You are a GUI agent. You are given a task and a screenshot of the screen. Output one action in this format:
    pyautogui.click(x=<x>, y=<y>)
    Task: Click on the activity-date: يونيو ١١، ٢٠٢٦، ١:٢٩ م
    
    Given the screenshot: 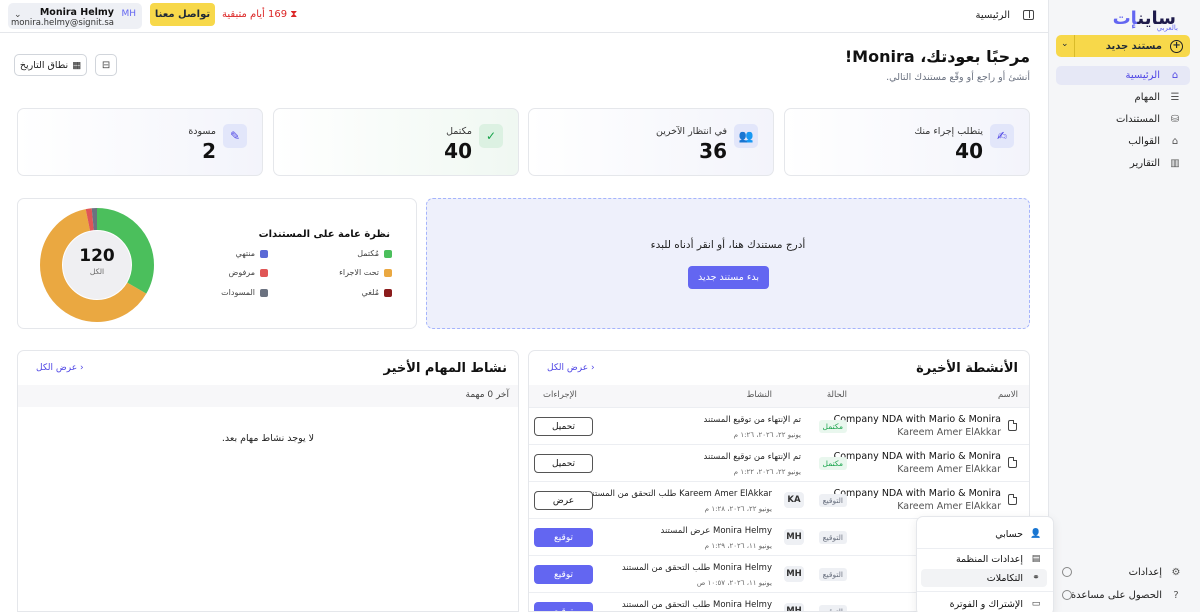 What is the action you would take?
    pyautogui.click(x=738, y=546)
    